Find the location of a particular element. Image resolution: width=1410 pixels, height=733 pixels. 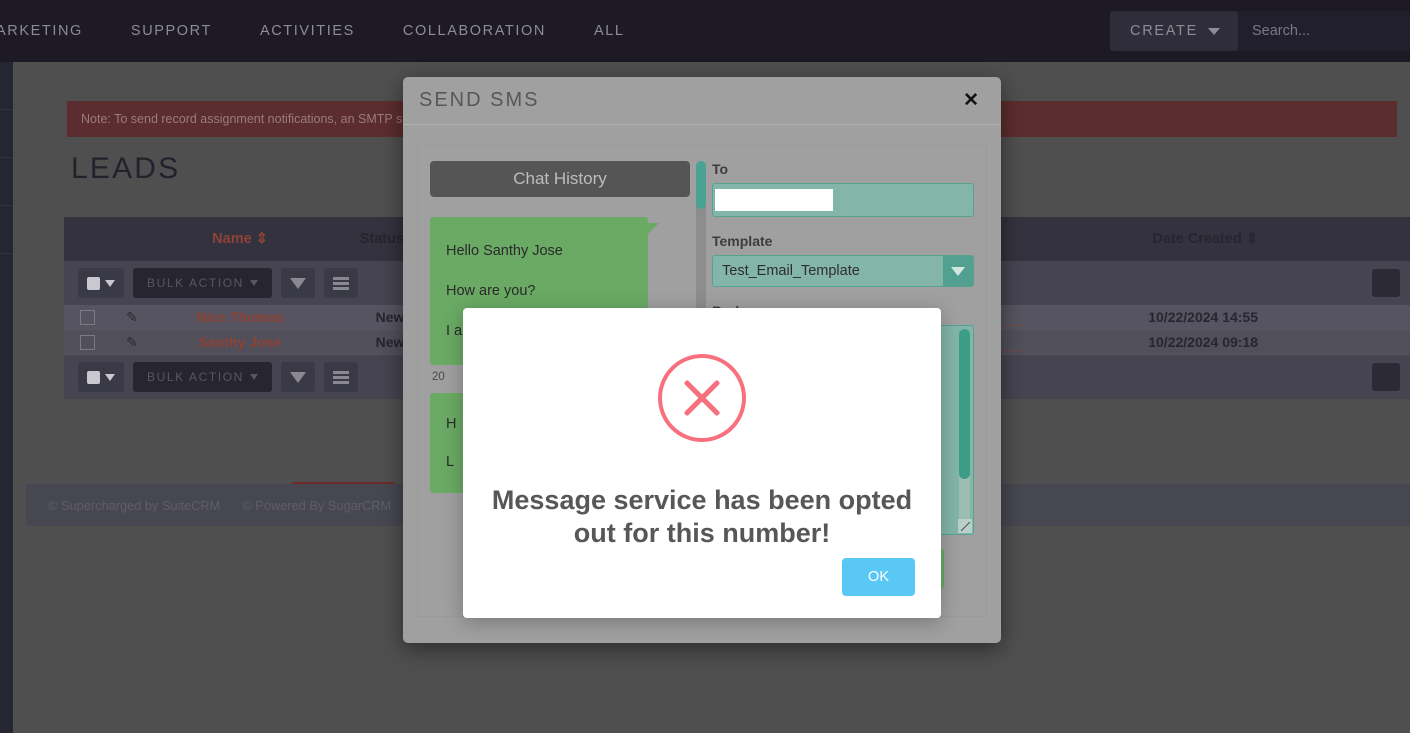

row-date-created: 10/22/2024 14:55 is located at coordinates (1203, 317).